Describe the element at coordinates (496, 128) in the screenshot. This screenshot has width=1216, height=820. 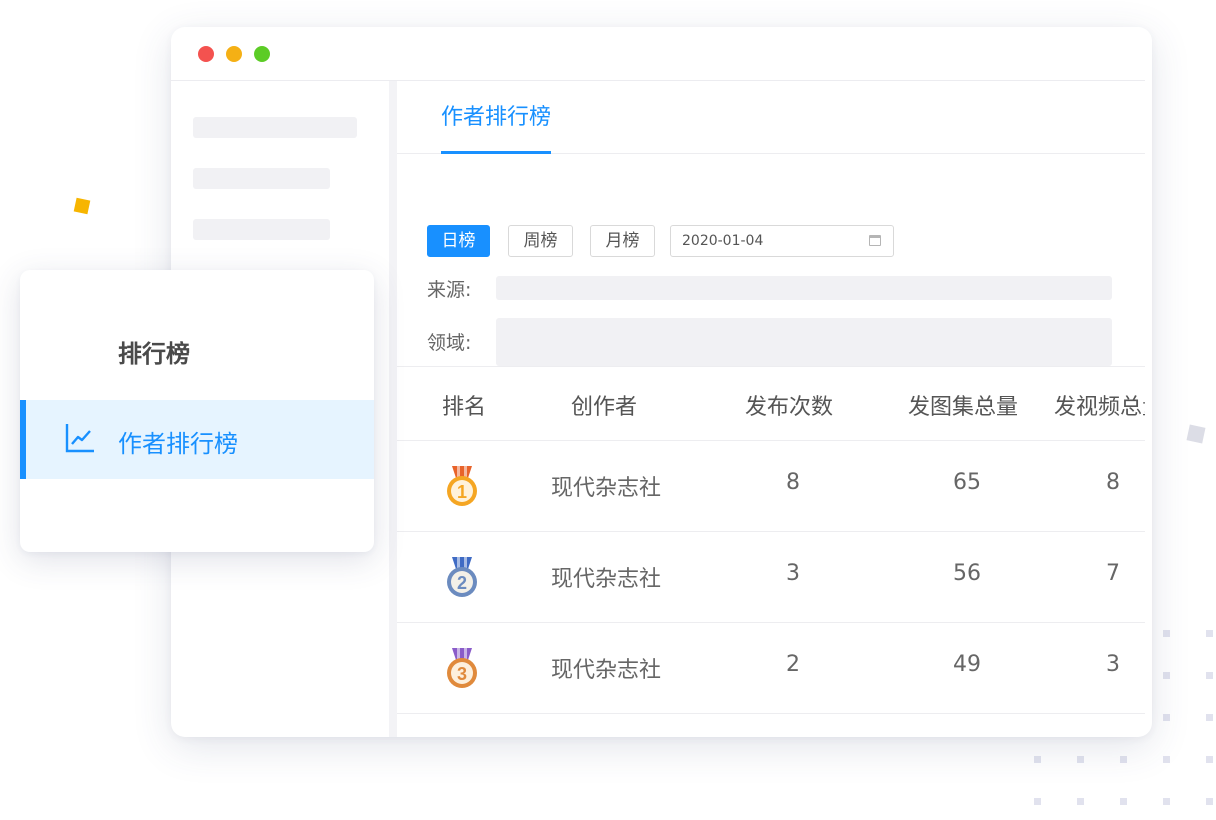
I see `tab-author-ranking: 作者排行榜` at that location.